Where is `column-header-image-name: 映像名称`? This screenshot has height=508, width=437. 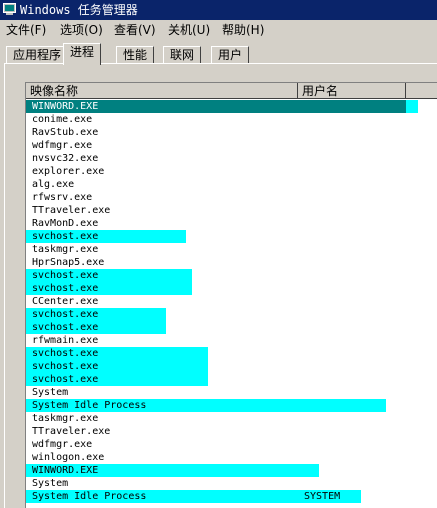
column-header-image-name: 映像名称 is located at coordinates (162, 91).